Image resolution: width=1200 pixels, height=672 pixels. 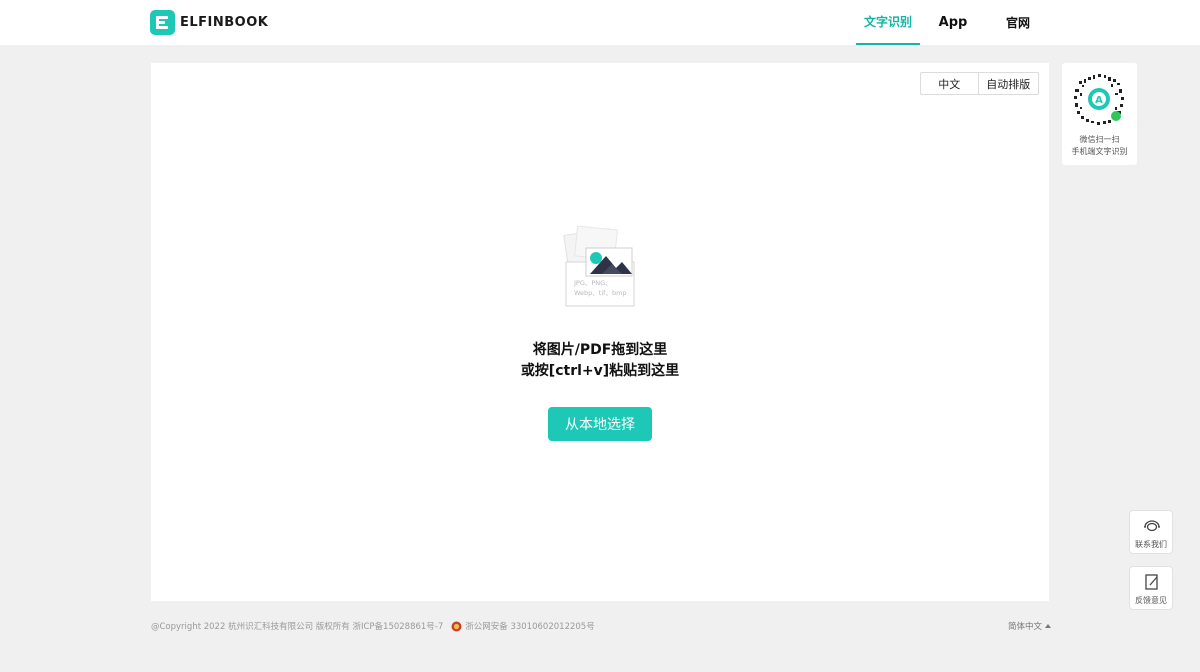 What do you see at coordinates (1048, 626) in the screenshot?
I see `caret-up-icon` at bounding box center [1048, 626].